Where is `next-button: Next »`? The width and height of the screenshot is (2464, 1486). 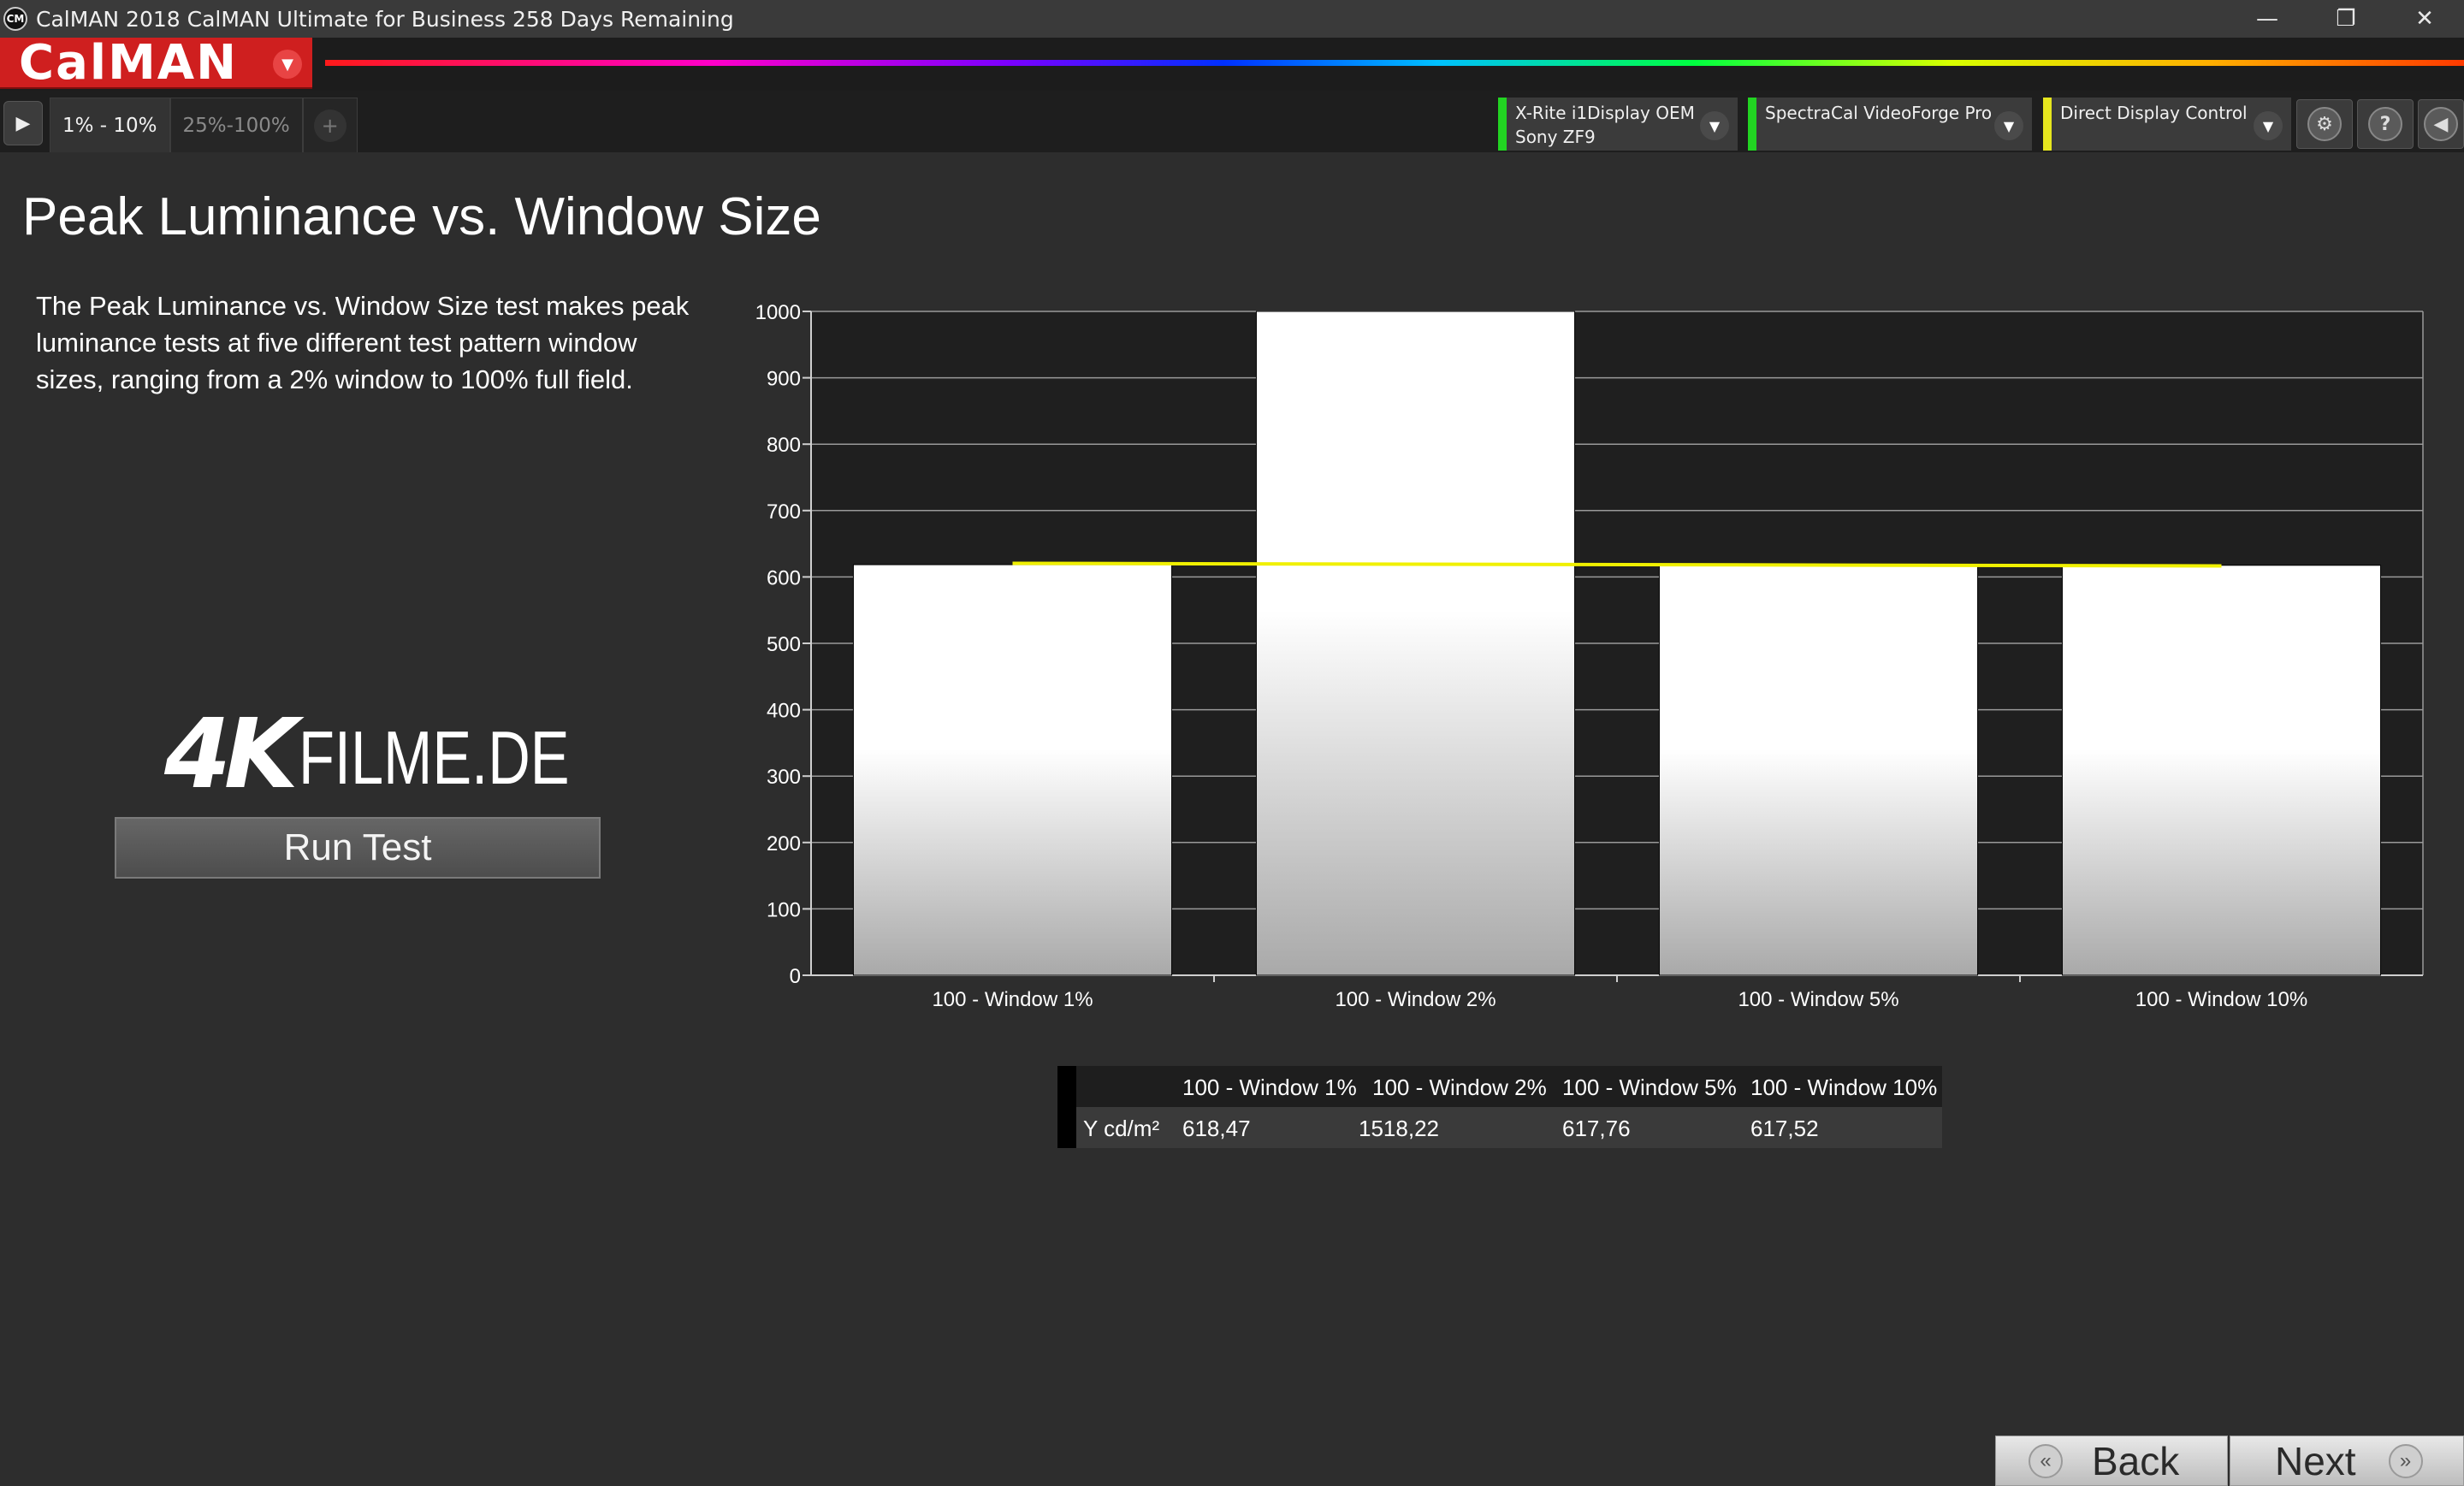 next-button: Next » is located at coordinates (2347, 1461).